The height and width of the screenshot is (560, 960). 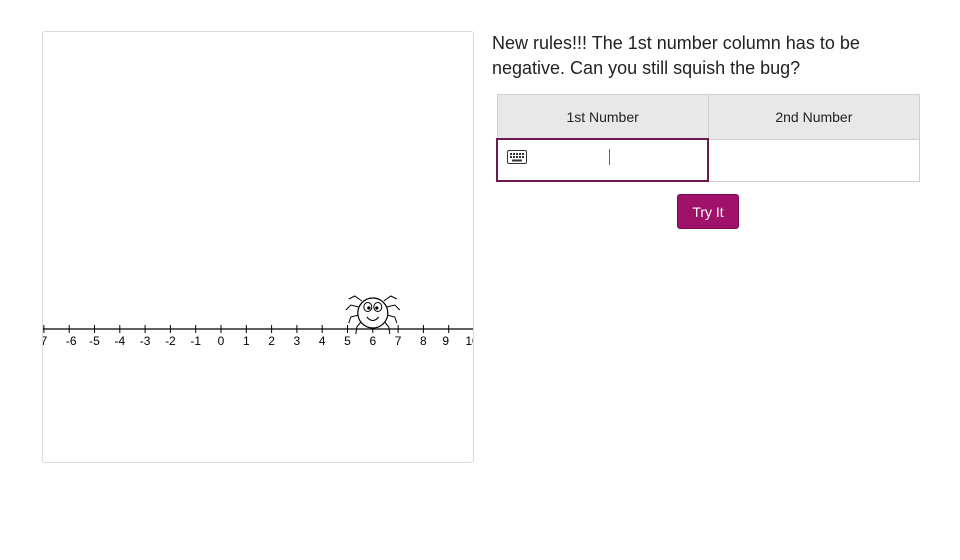 What do you see at coordinates (195, 341) in the screenshot?
I see `tick-label: -1` at bounding box center [195, 341].